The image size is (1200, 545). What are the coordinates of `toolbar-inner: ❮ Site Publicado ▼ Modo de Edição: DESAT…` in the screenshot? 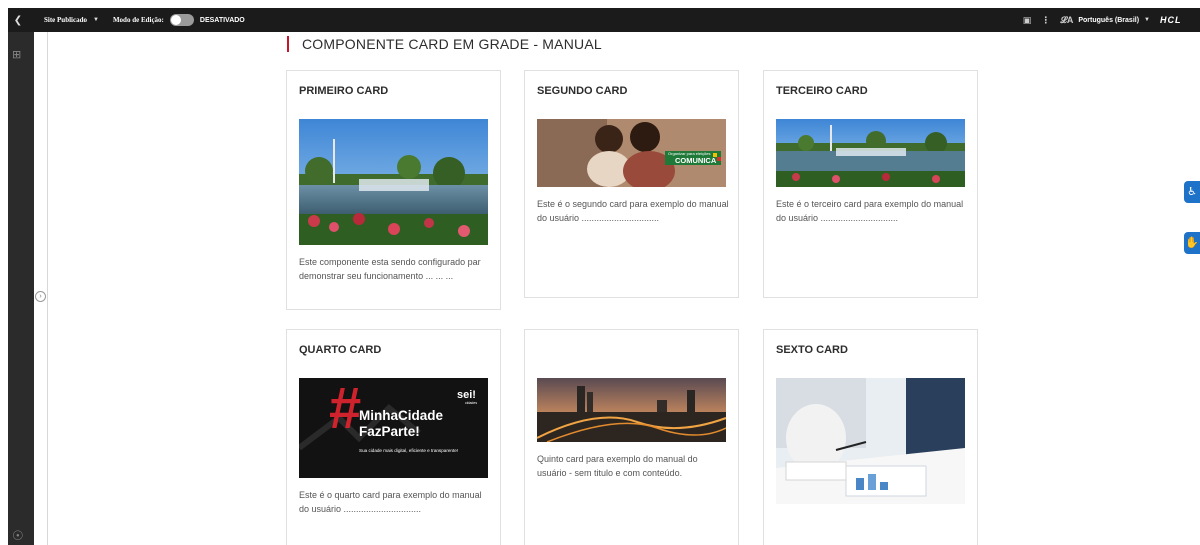 It's located at (604, 20).